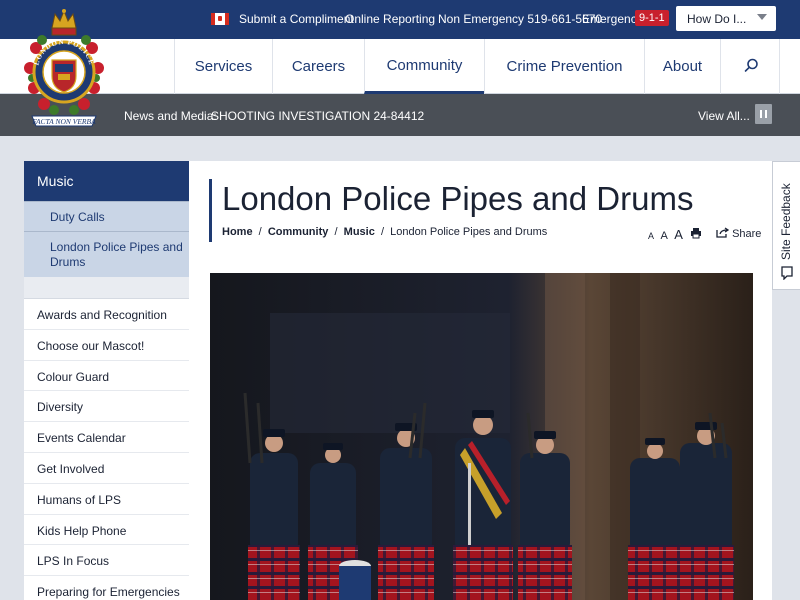 The height and width of the screenshot is (600, 800). I want to click on breadcrumb-current: London Police Pipes and Drums, so click(469, 232).